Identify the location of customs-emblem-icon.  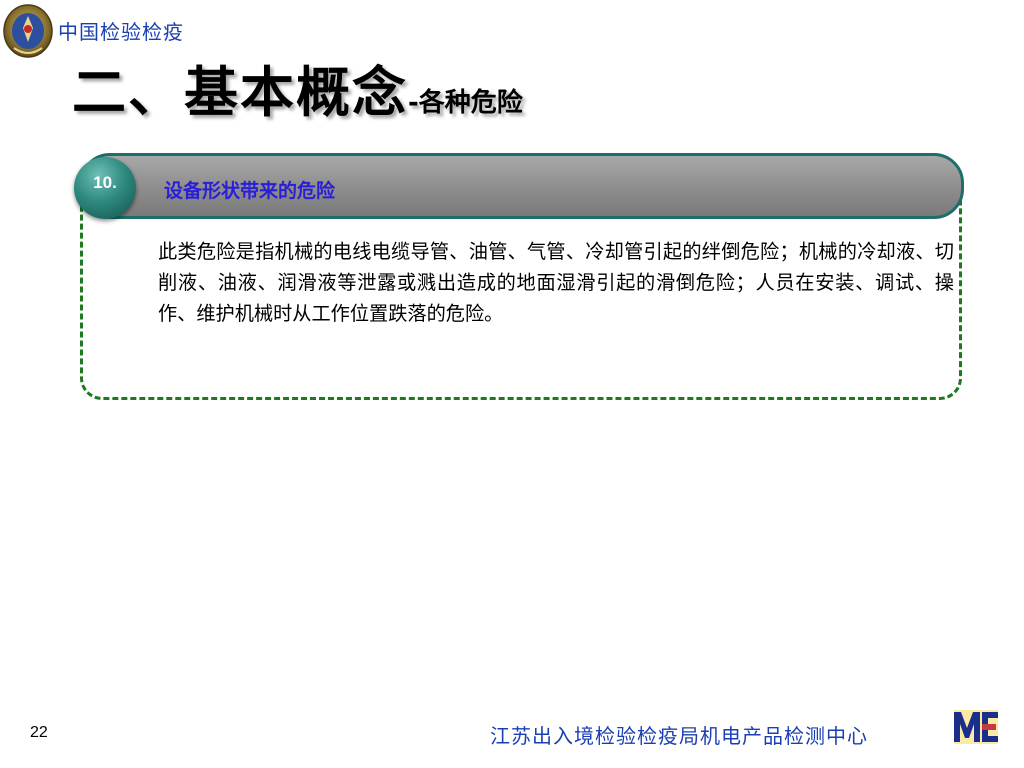
(28, 31).